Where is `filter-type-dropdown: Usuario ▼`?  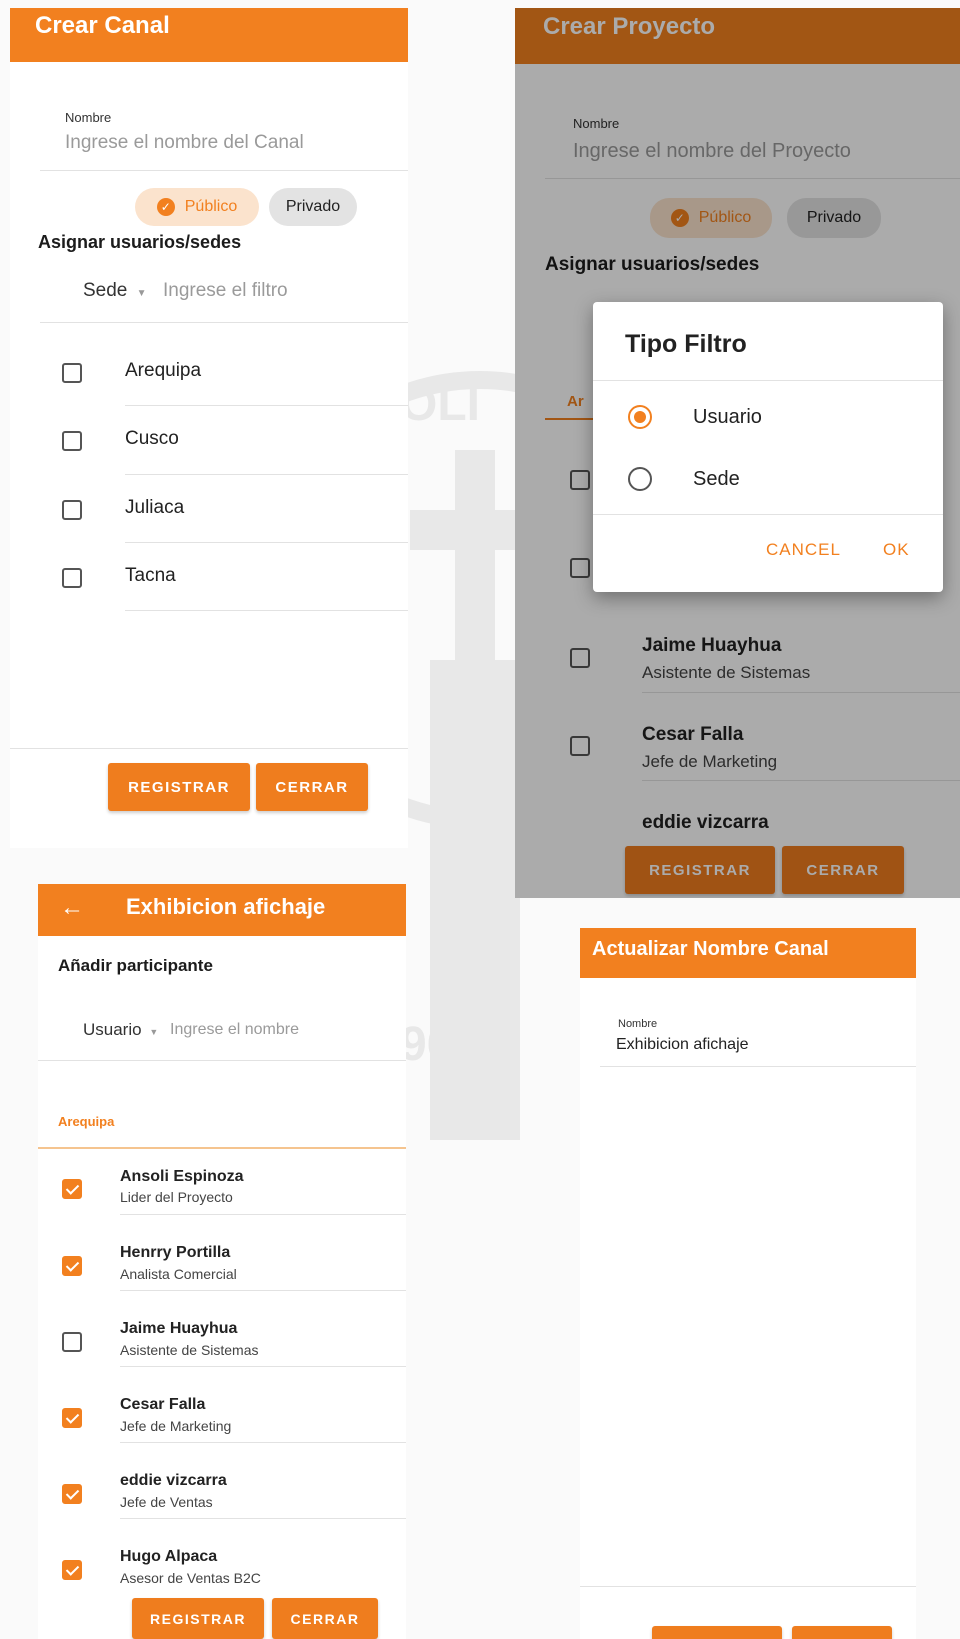
filter-type-dropdown: Usuario ▼ is located at coordinates (120, 1030).